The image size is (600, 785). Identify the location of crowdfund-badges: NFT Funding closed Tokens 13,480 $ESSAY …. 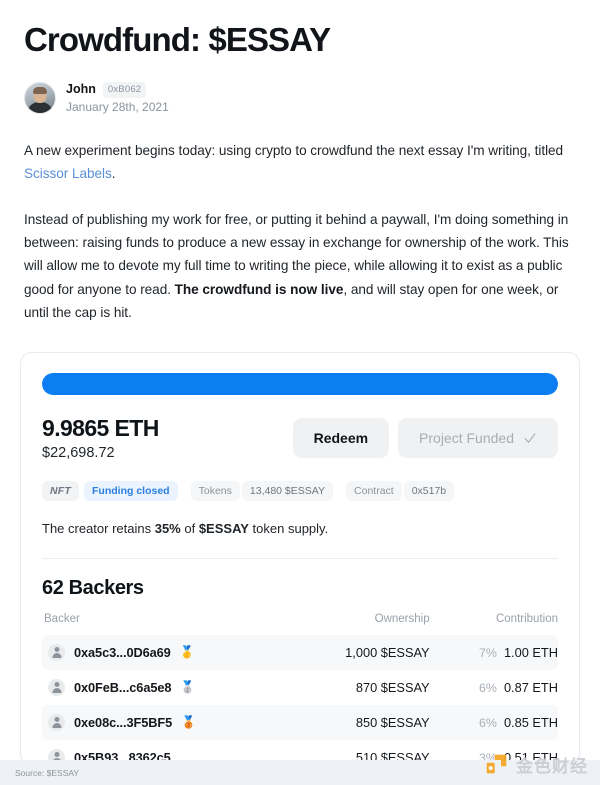
(300, 491).